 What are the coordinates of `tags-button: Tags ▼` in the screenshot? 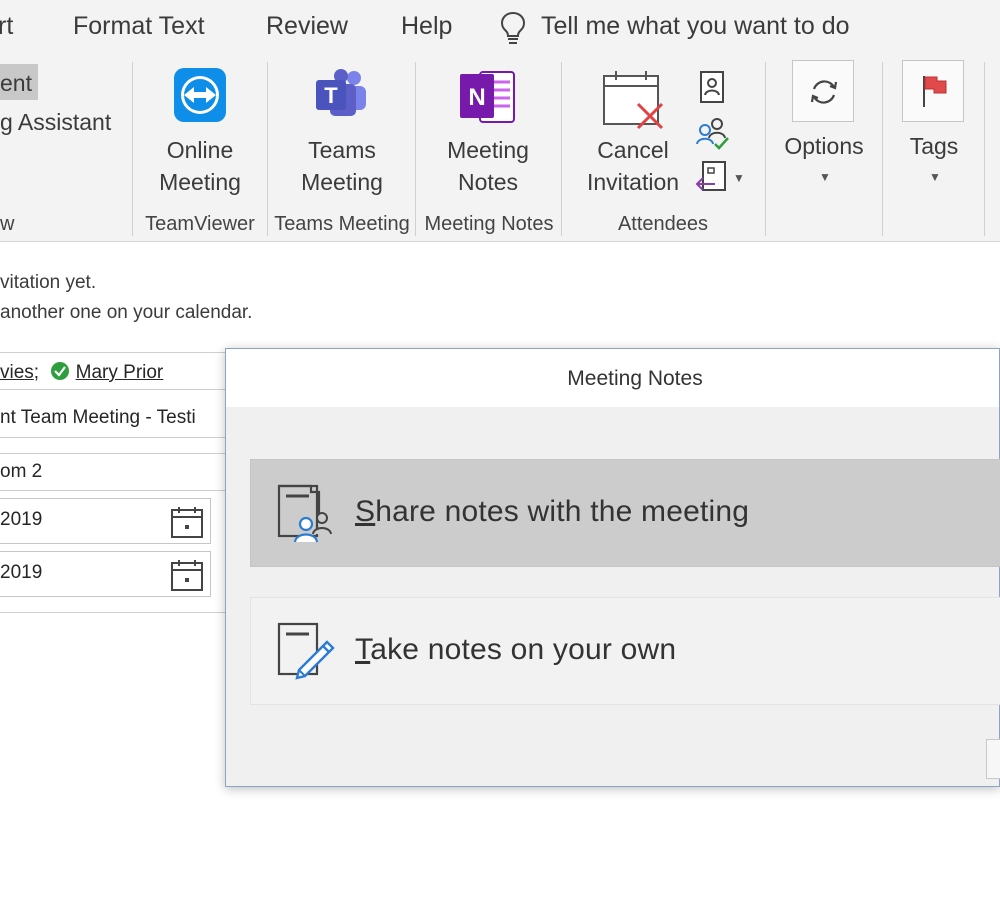 It's located at (934, 125).